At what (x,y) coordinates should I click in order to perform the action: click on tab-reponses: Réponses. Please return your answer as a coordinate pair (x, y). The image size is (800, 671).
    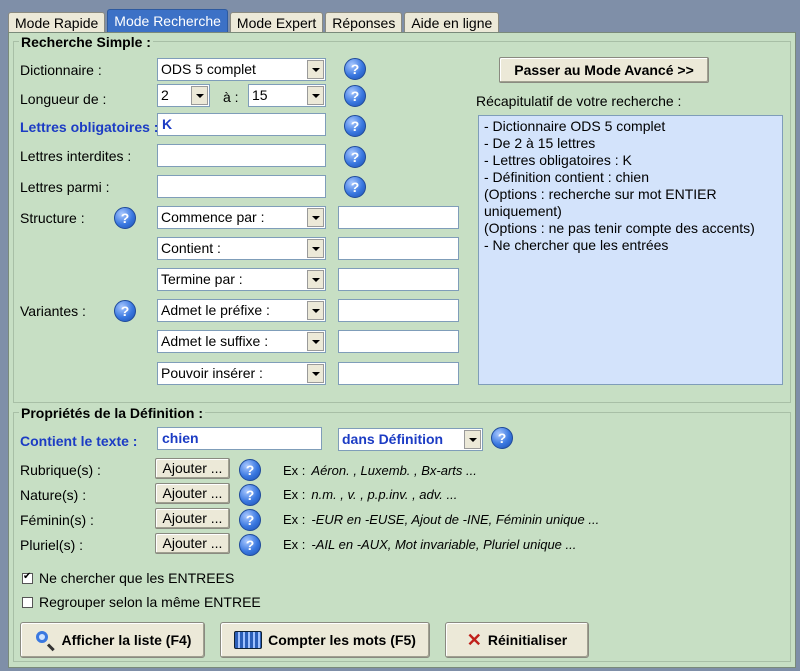
    Looking at the image, I should click on (364, 22).